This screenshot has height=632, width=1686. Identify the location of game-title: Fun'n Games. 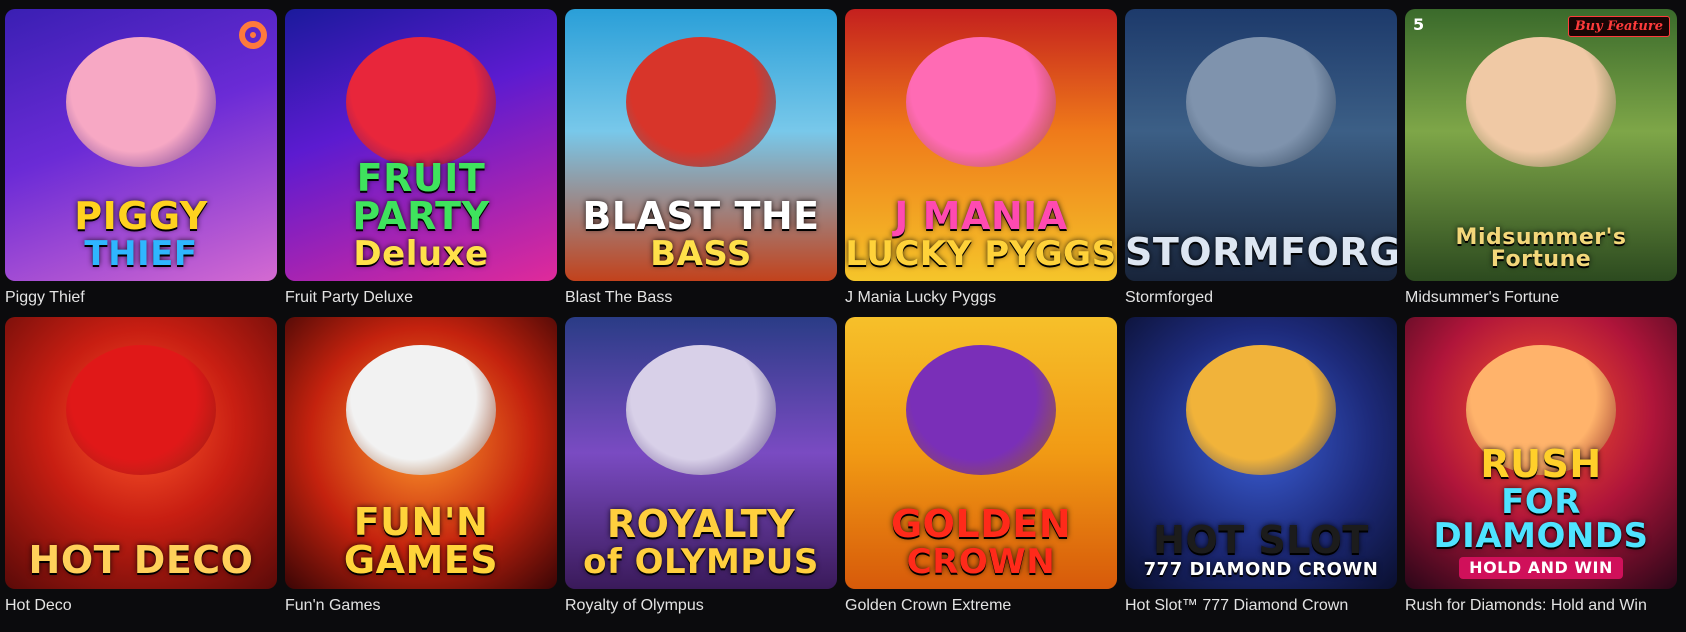
(421, 607).